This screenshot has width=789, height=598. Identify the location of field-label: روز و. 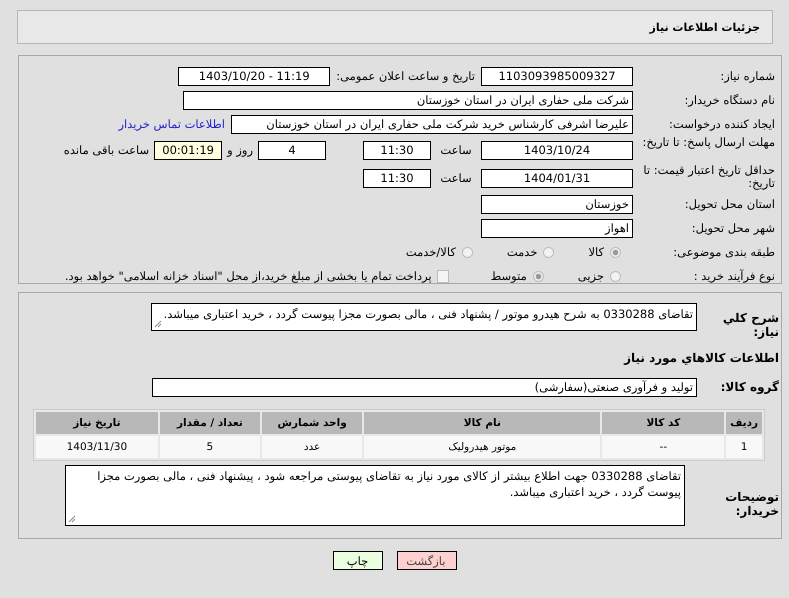
(240, 150).